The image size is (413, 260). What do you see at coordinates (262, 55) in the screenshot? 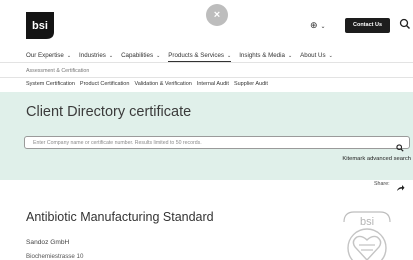
I see `nav-label: Insights & Media` at bounding box center [262, 55].